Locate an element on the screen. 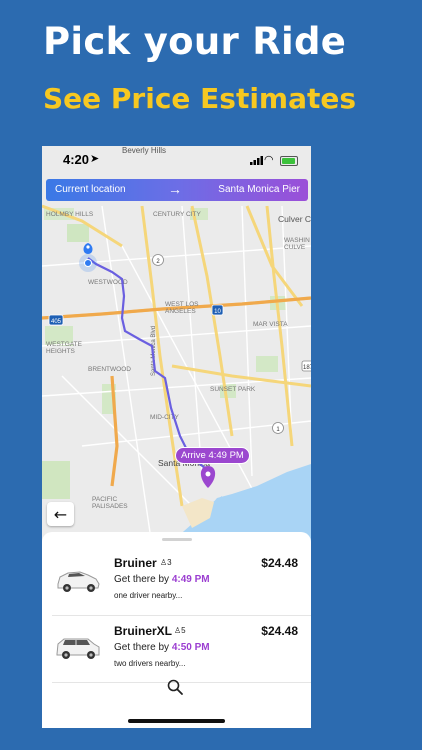  location-arrow-icon: ➤ is located at coordinates (95, 159).